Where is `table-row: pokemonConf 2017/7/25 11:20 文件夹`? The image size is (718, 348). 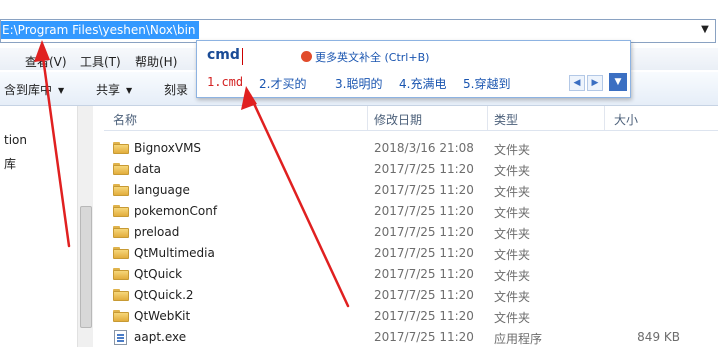
table-row: pokemonConf 2017/7/25 11:20 文件夹 is located at coordinates (411, 211).